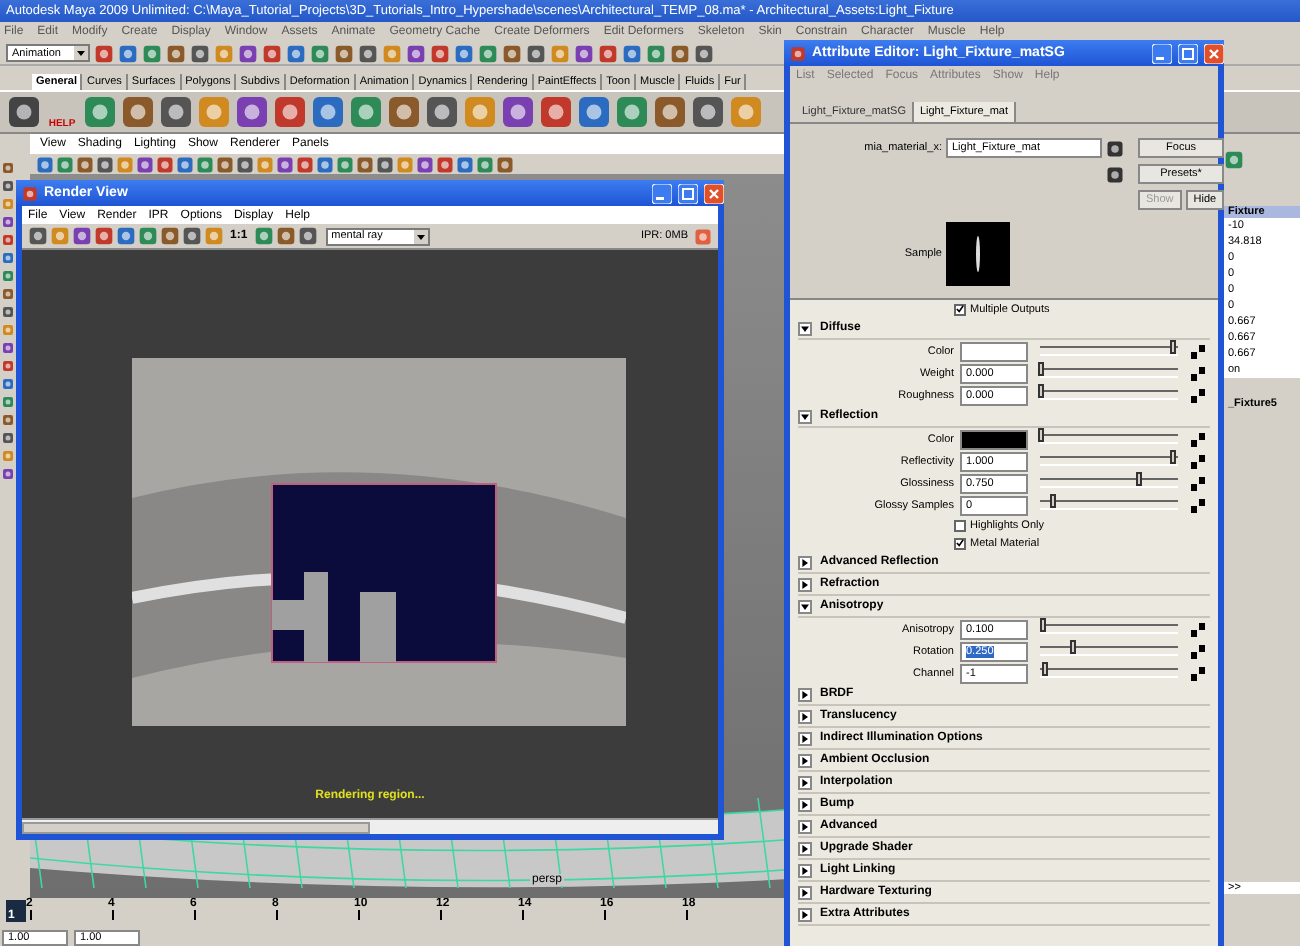 The image size is (1300, 946). Describe the element at coordinates (30, 193) in the screenshot. I see `app-icon` at that location.